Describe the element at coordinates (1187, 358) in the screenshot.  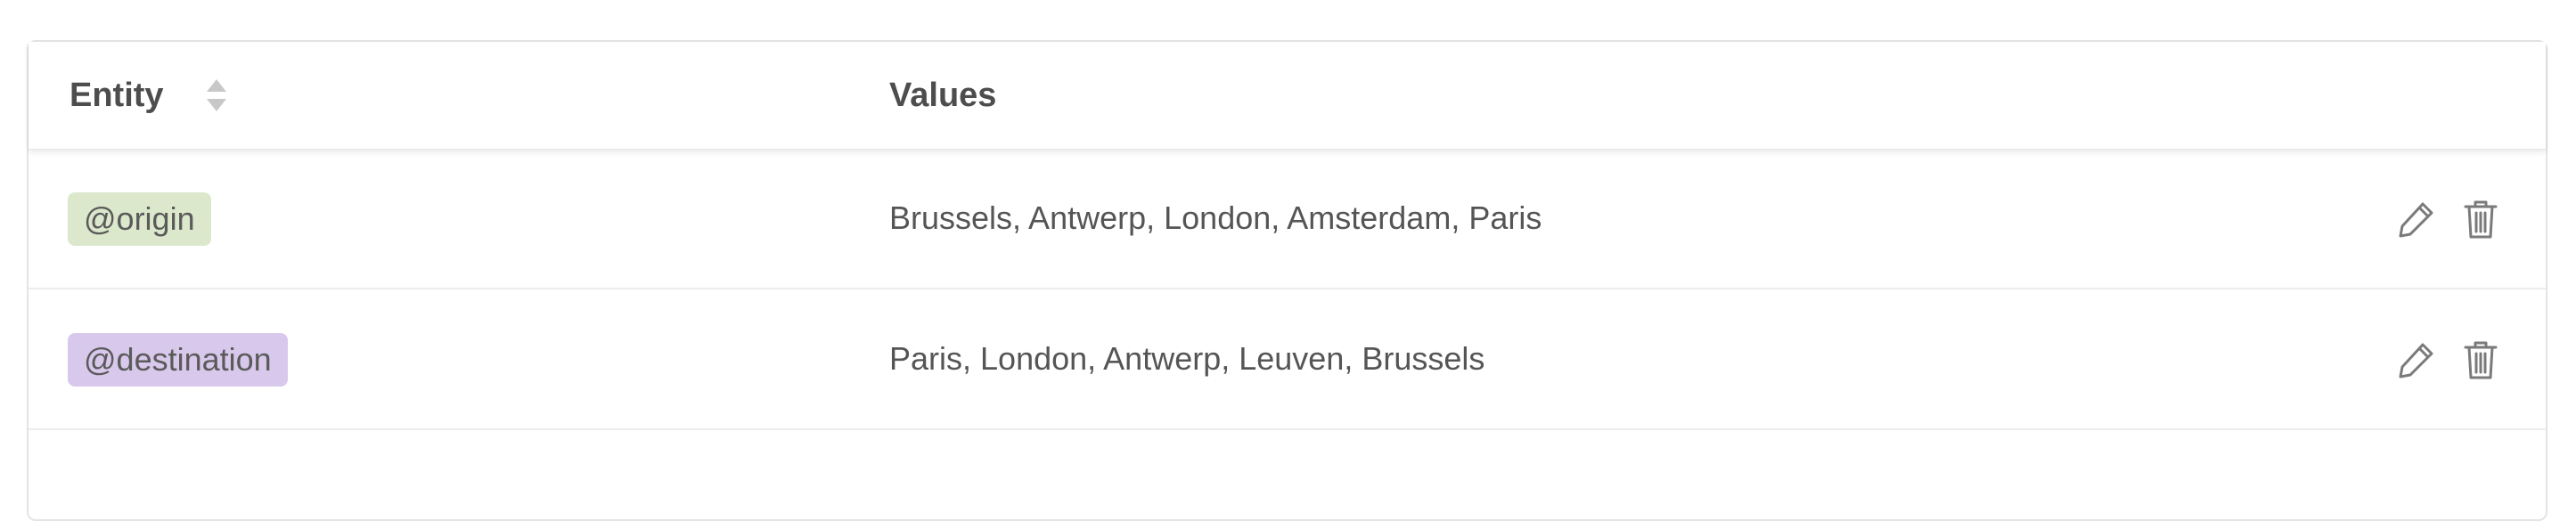
I see `entity-values: Paris, London, Antwerp, Leuven, Brussels` at that location.